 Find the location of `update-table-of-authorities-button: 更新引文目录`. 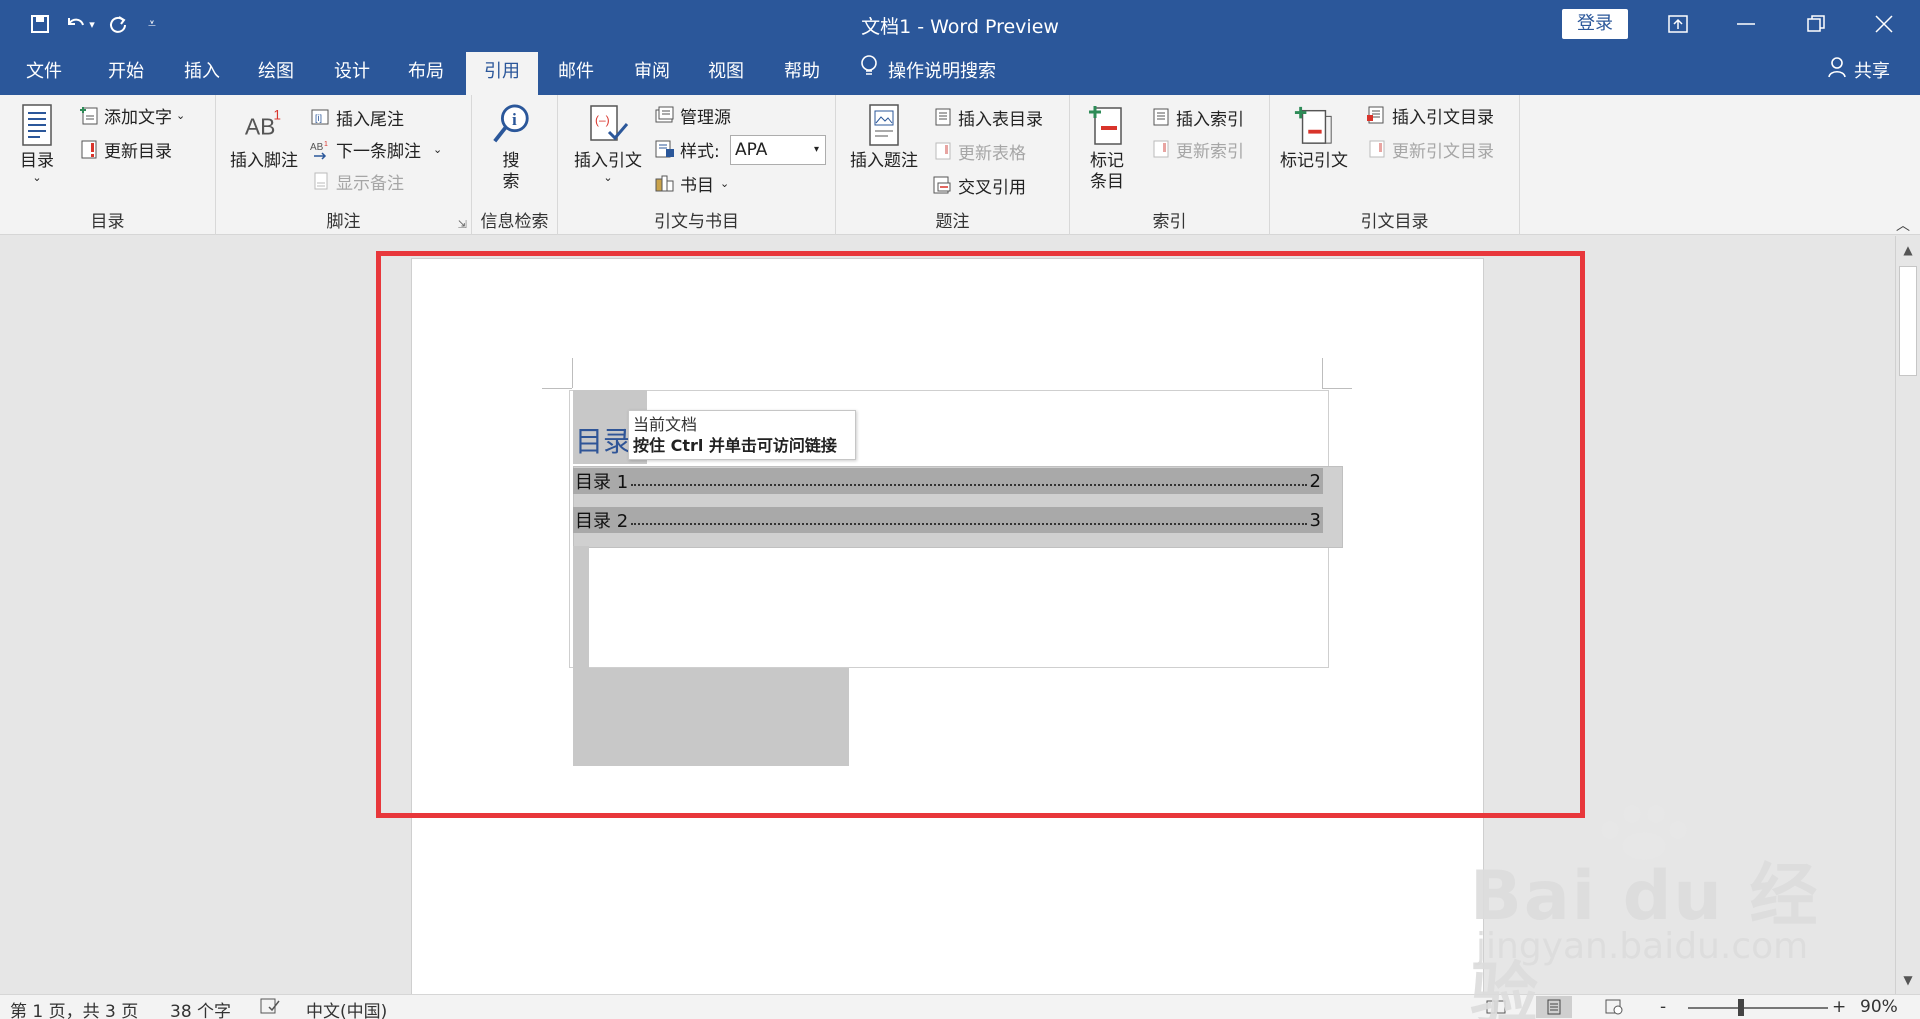

update-table-of-authorities-button: 更新引文目录 is located at coordinates (1430, 149).